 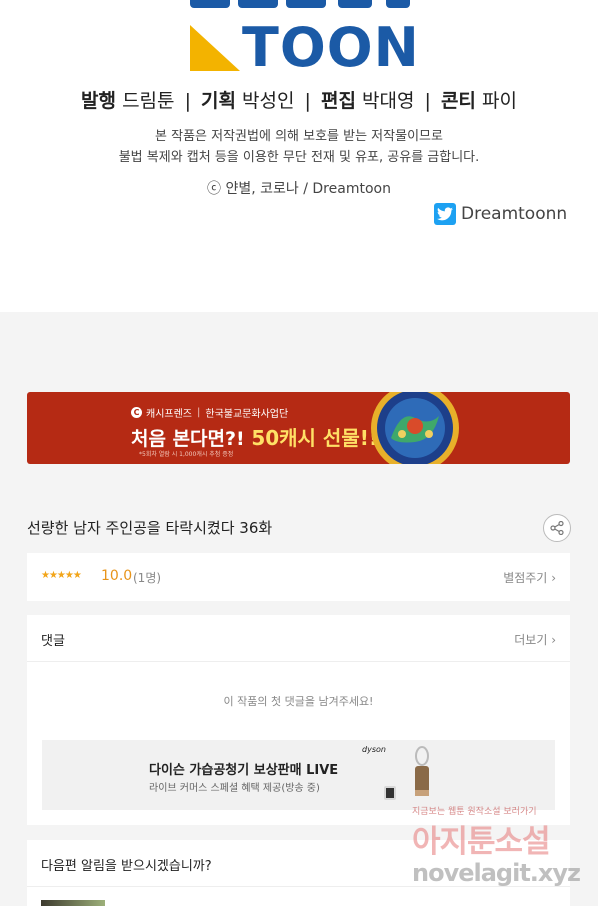 I want to click on rating-stars: ★★★★★, so click(x=61, y=575).